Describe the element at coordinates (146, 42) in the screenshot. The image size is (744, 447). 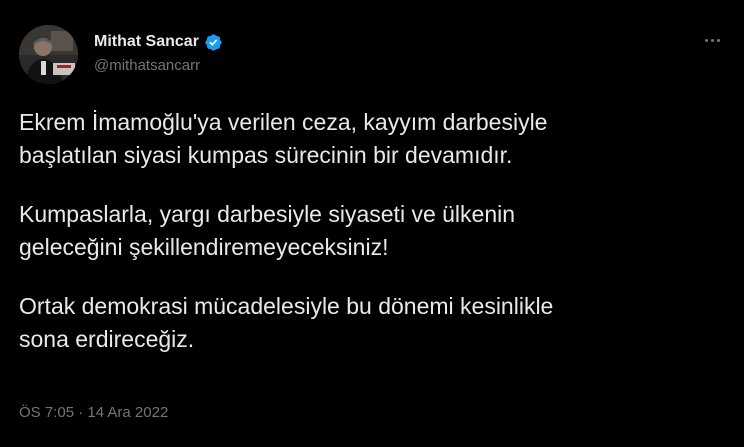
I see `author-name: Mithat Sancar` at that location.